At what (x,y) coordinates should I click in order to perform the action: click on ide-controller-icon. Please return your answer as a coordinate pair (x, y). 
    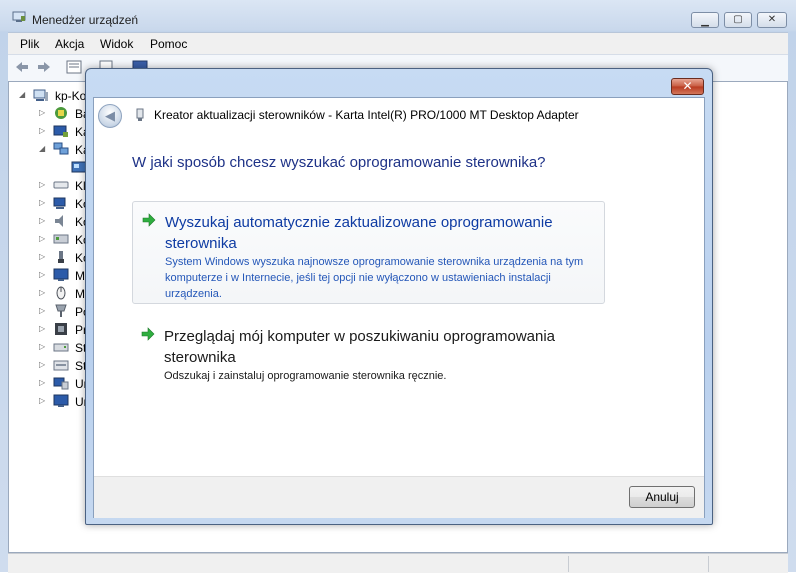
    Looking at the image, I should click on (61, 239).